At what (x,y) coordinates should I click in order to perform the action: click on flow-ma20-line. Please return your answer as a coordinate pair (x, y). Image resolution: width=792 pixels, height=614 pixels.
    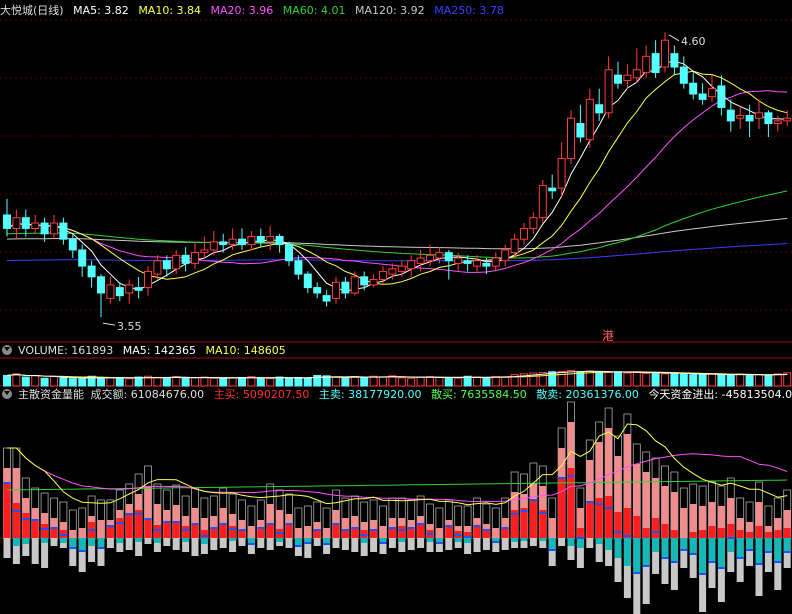
    Looking at the image, I should click on (397, 475).